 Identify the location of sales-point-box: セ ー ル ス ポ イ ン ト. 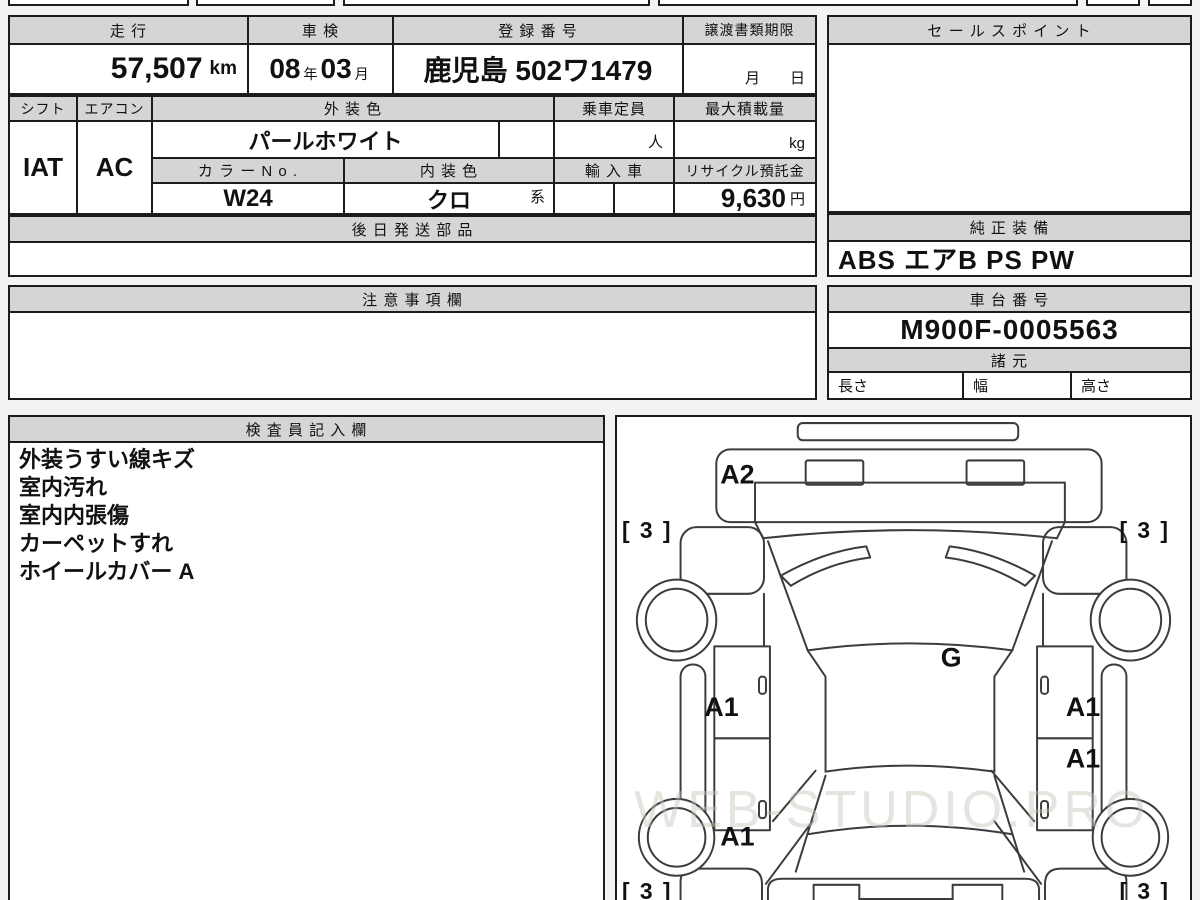
(1009, 114).